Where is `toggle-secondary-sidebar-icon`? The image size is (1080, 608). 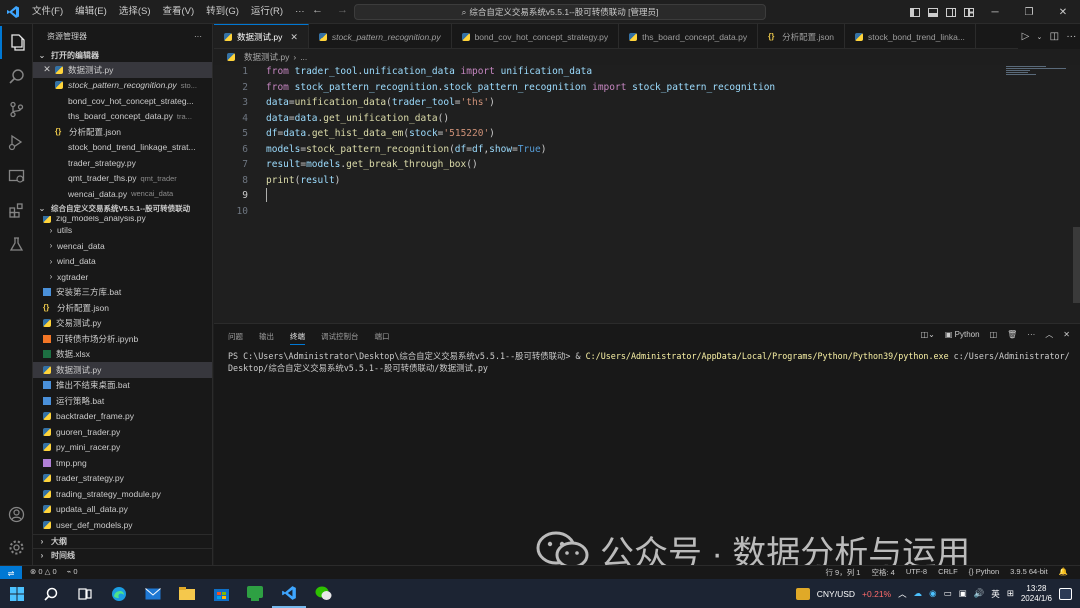
toggle-secondary-sidebar-icon is located at coordinates (951, 12).